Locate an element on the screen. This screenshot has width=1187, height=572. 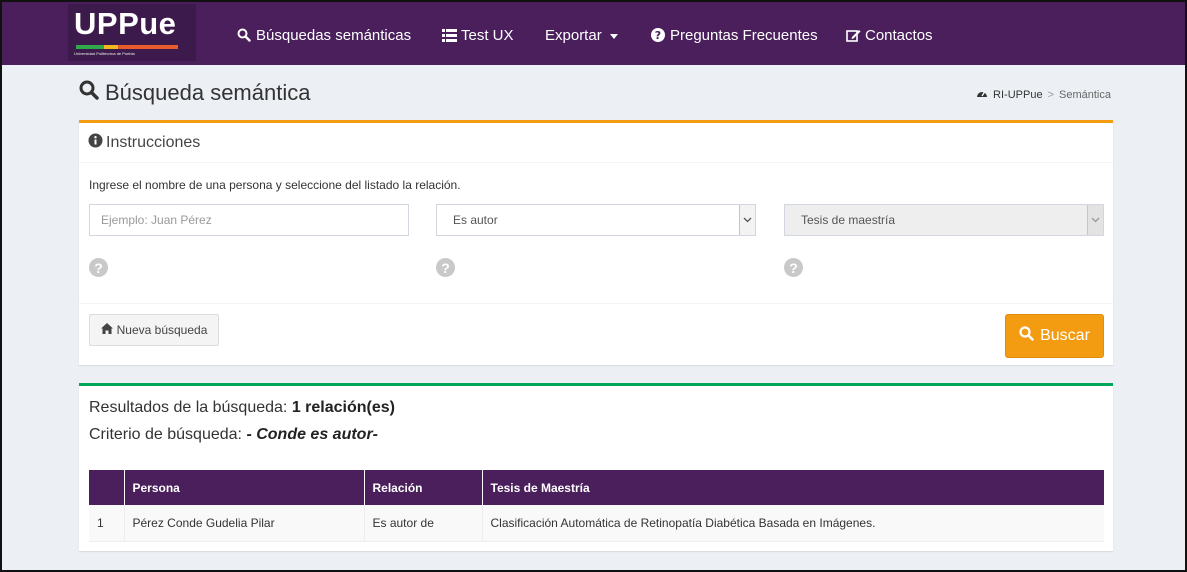
nav-label: Contactos is located at coordinates (899, 35).